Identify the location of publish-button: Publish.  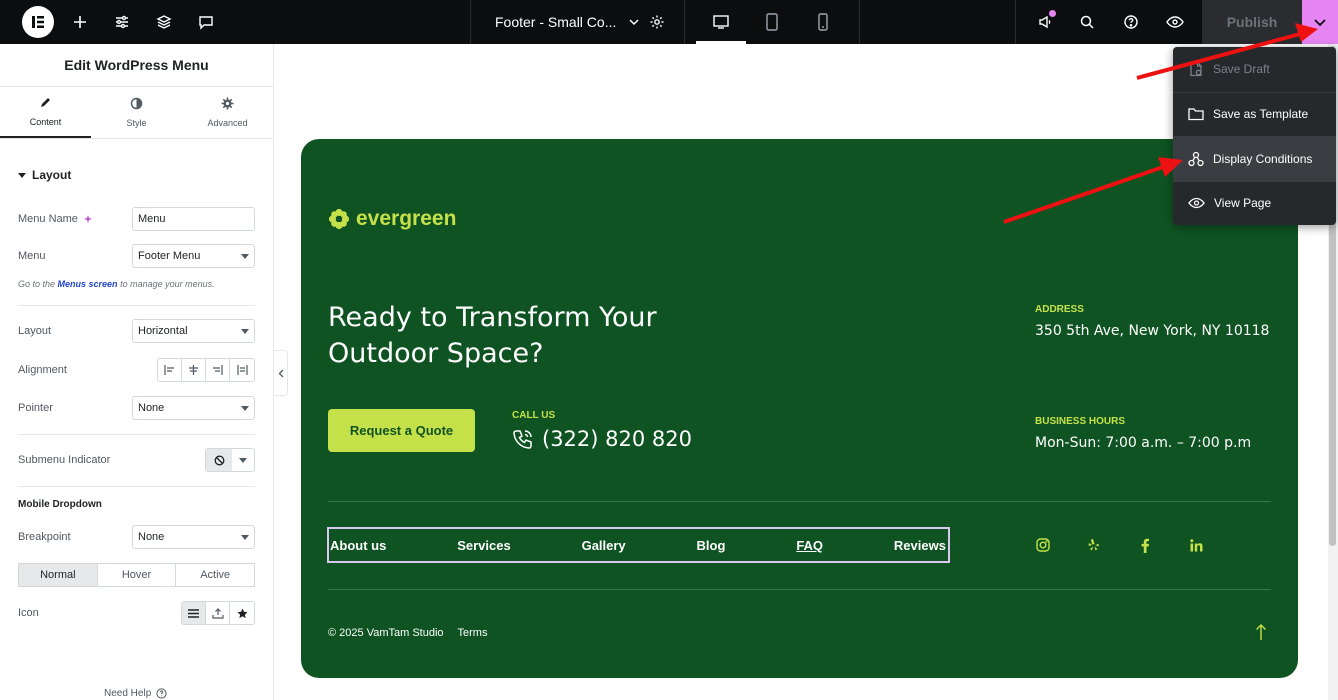
(1252, 22).